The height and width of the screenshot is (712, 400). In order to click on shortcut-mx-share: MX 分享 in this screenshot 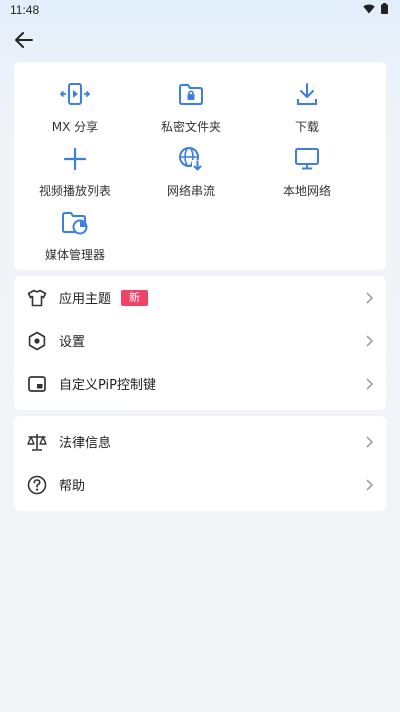, I will do `click(75, 107)`.